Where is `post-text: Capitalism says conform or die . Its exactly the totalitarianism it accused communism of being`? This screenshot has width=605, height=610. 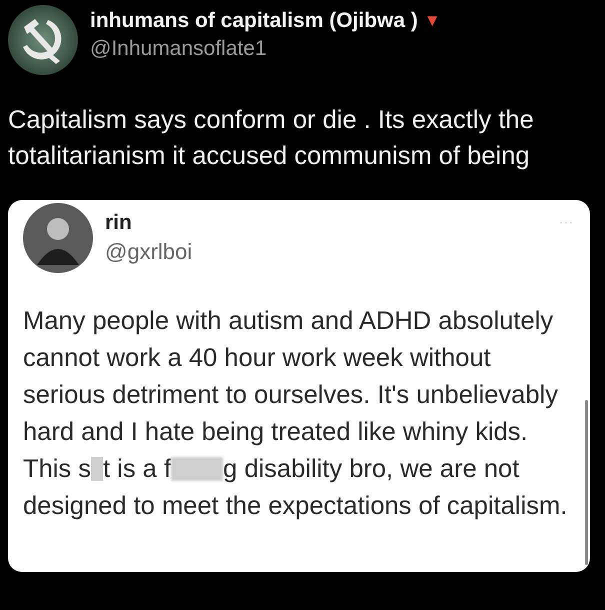 post-text: Capitalism says conform or die . Its exactly the totalitarianism it accused communism of being is located at coordinates (271, 138).